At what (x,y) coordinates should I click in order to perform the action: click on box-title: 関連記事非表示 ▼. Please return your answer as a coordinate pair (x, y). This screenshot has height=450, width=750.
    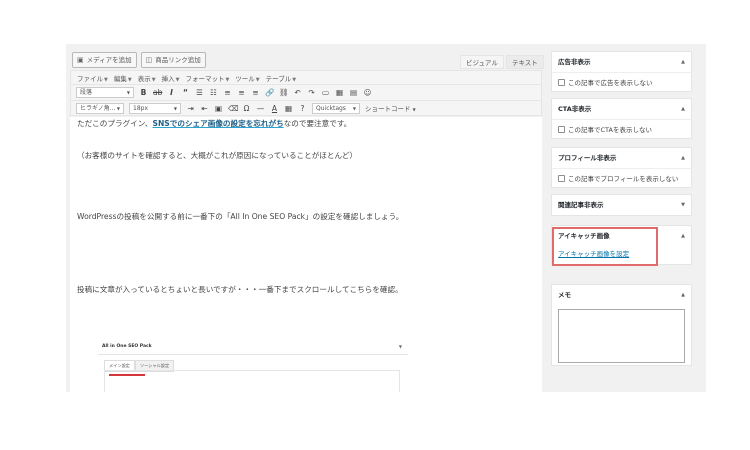
    Looking at the image, I should click on (621, 205).